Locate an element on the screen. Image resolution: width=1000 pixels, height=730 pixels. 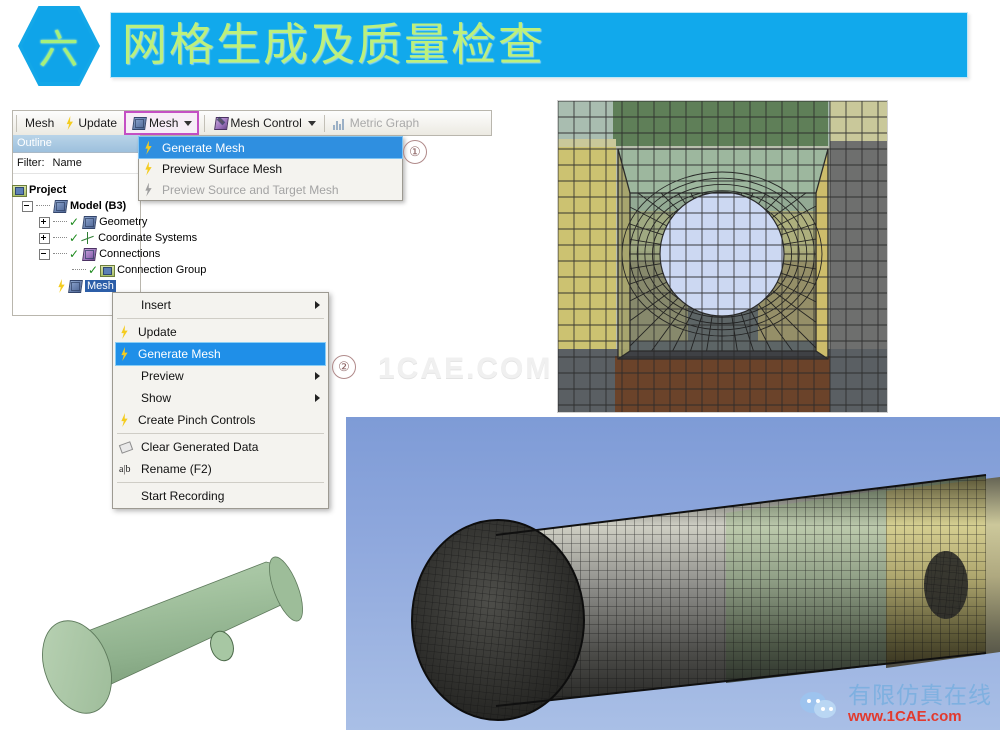
outline-panel-header: Outline is located at coordinates (76, 144).